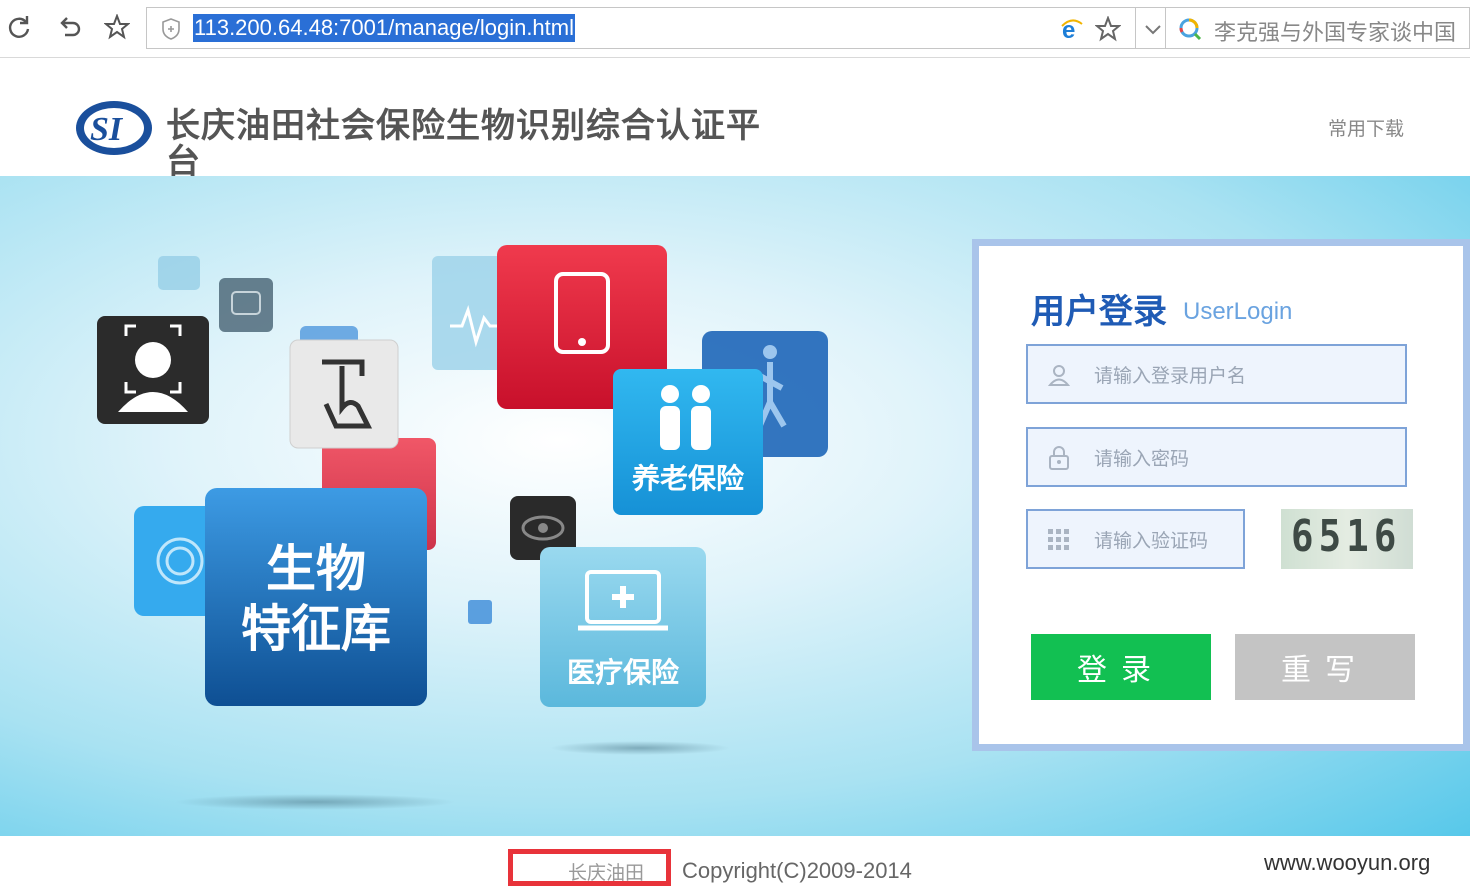 The image size is (1470, 892). I want to click on search-box: 李克强与外国专家谈中国, so click(1318, 28).